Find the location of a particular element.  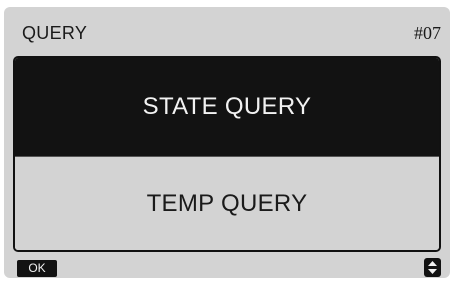

ok-button: OK is located at coordinates (37, 268).